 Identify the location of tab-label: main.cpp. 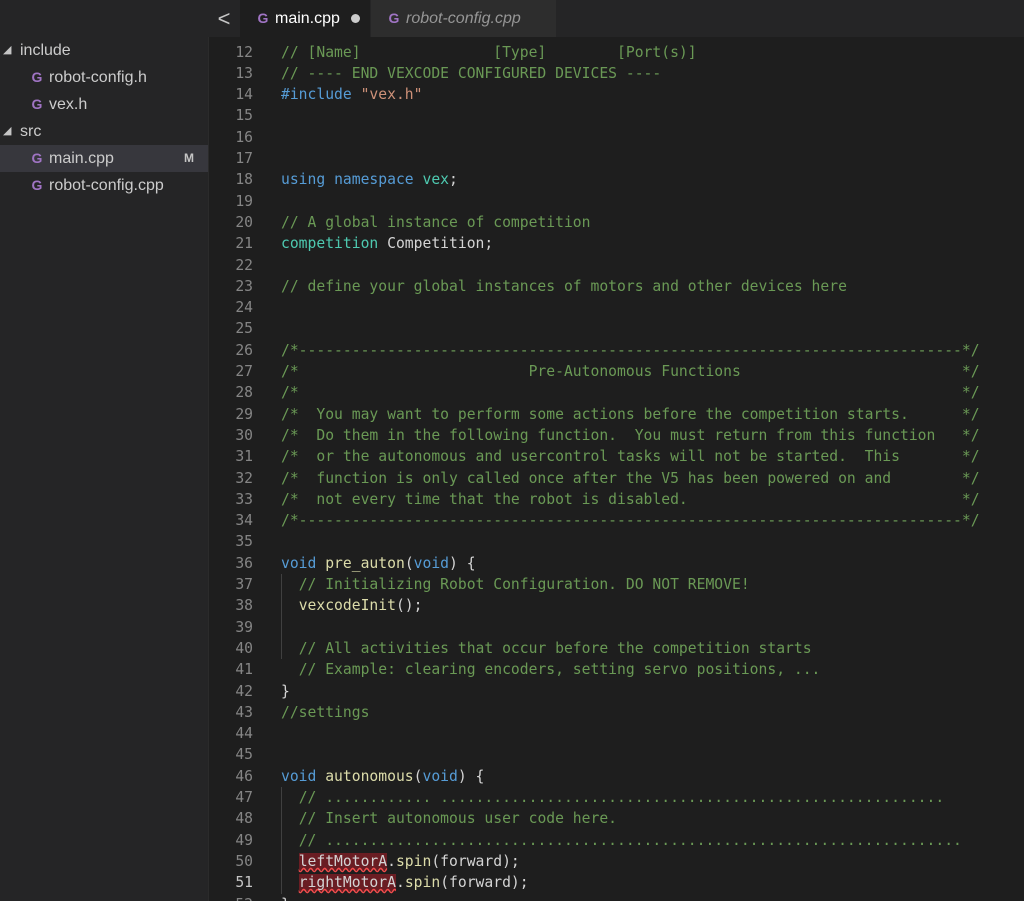
(307, 18).